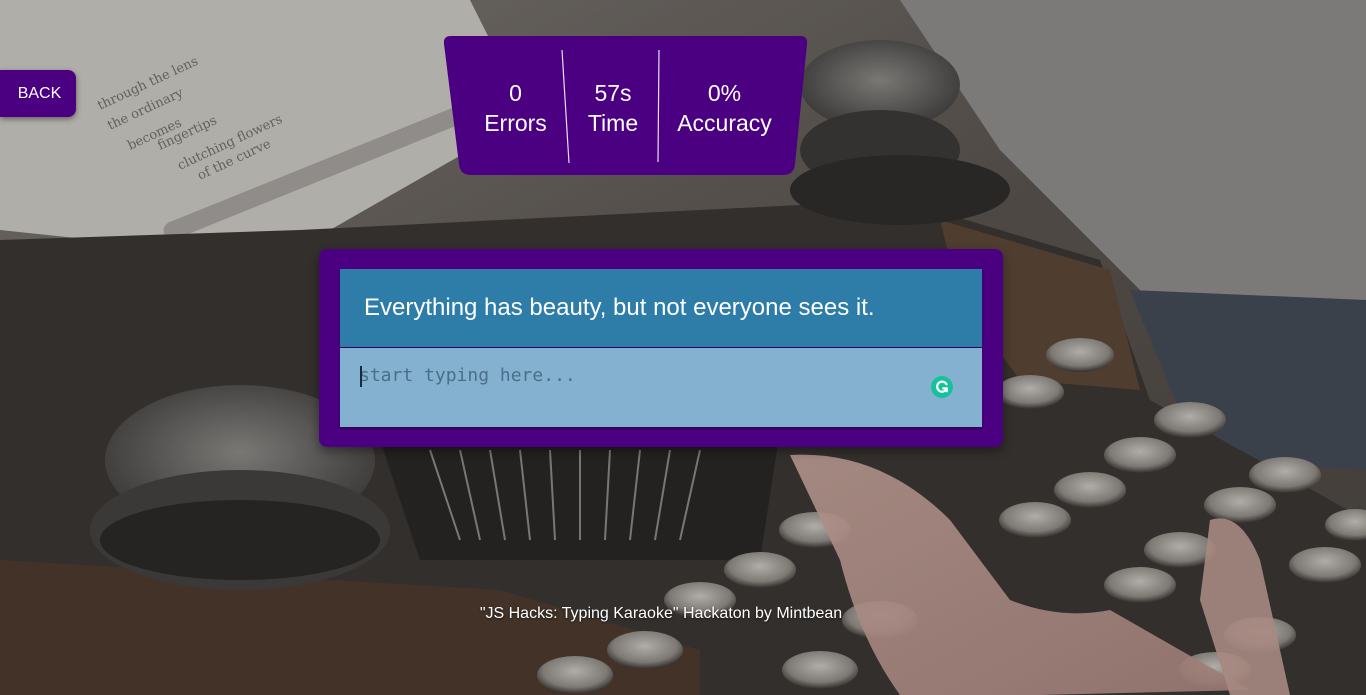 This screenshot has height=695, width=1366. Describe the element at coordinates (515, 108) in the screenshot. I see `errors-stat: 0 Errors` at that location.